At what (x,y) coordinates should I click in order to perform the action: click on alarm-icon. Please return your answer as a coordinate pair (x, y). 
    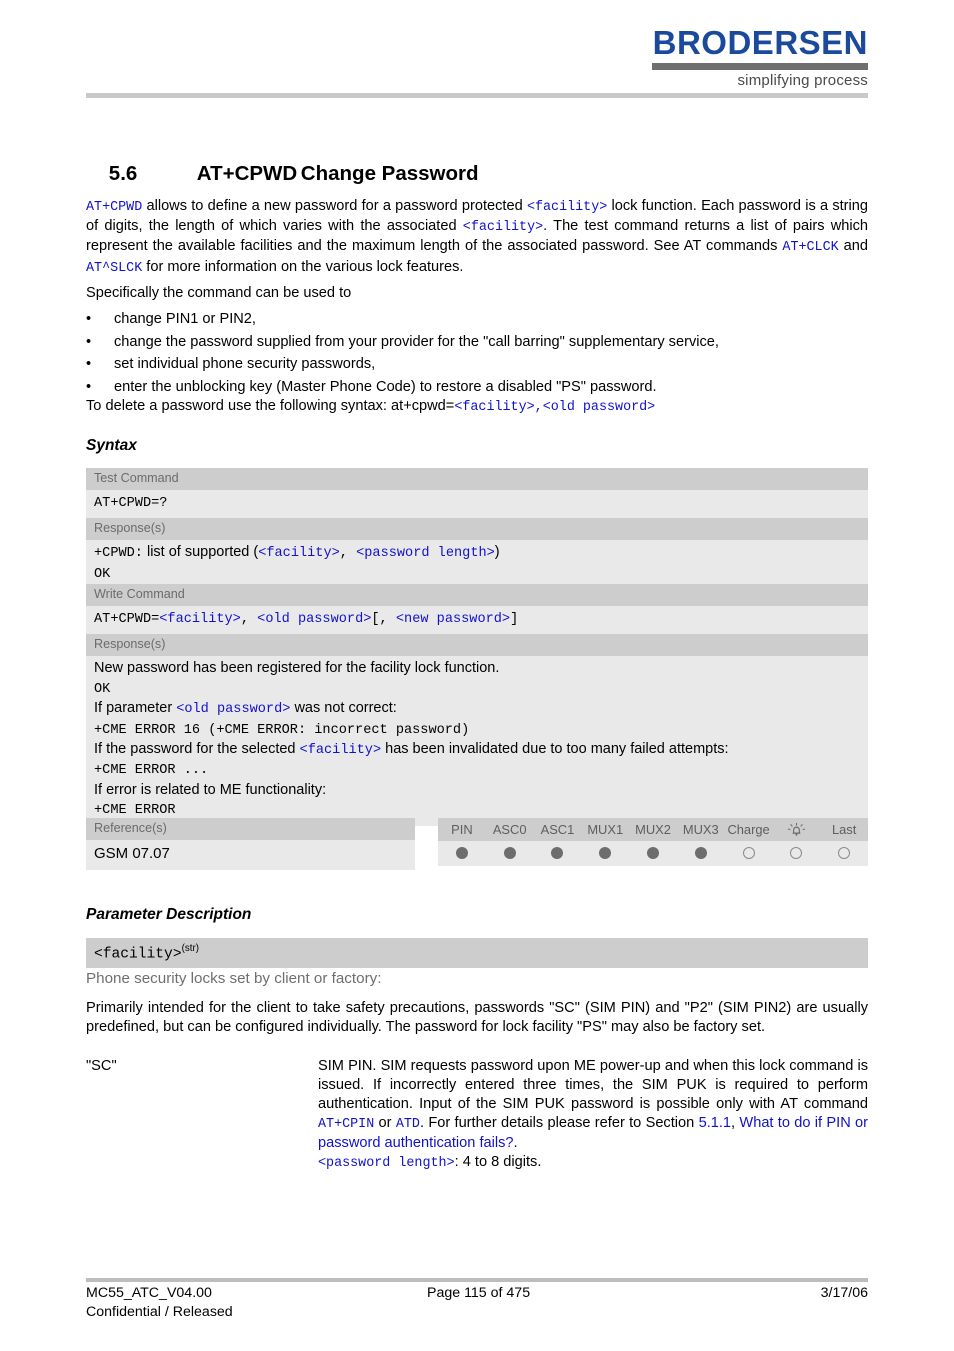
    Looking at the image, I should click on (796, 829).